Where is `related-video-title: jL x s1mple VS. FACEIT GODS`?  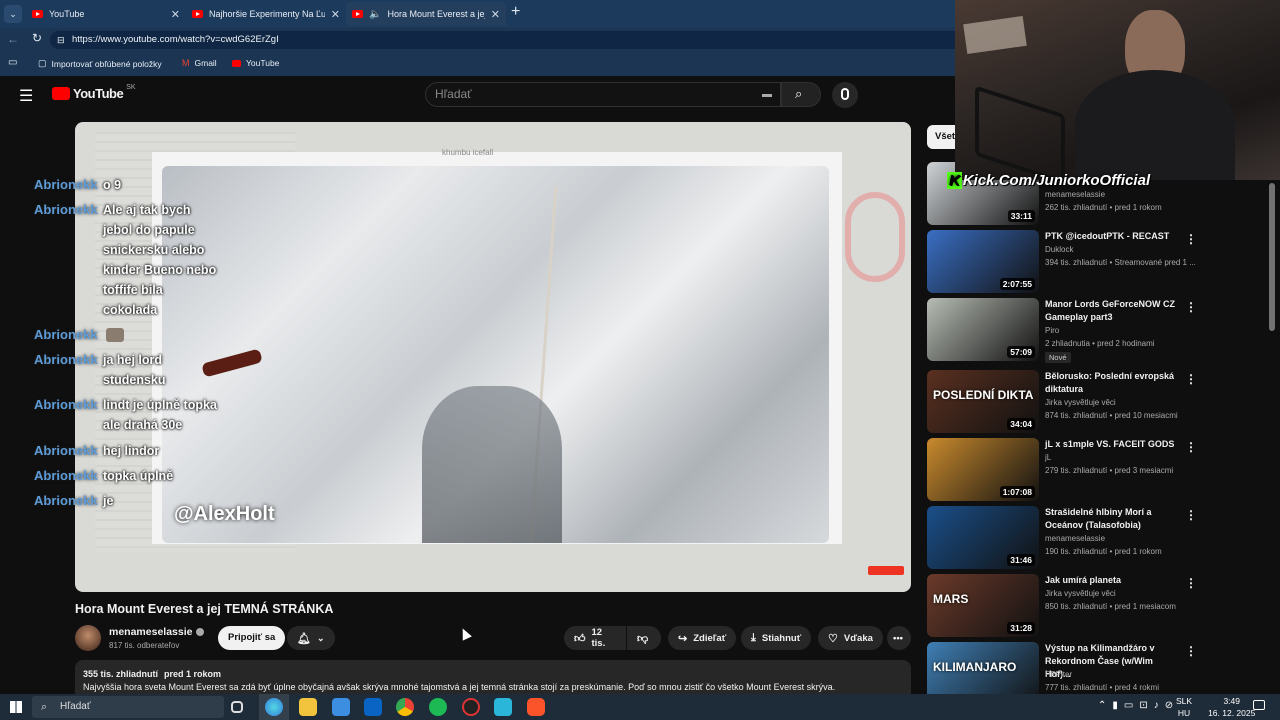 related-video-title: jL x s1mple VS. FACEIT GODS is located at coordinates (1110, 444).